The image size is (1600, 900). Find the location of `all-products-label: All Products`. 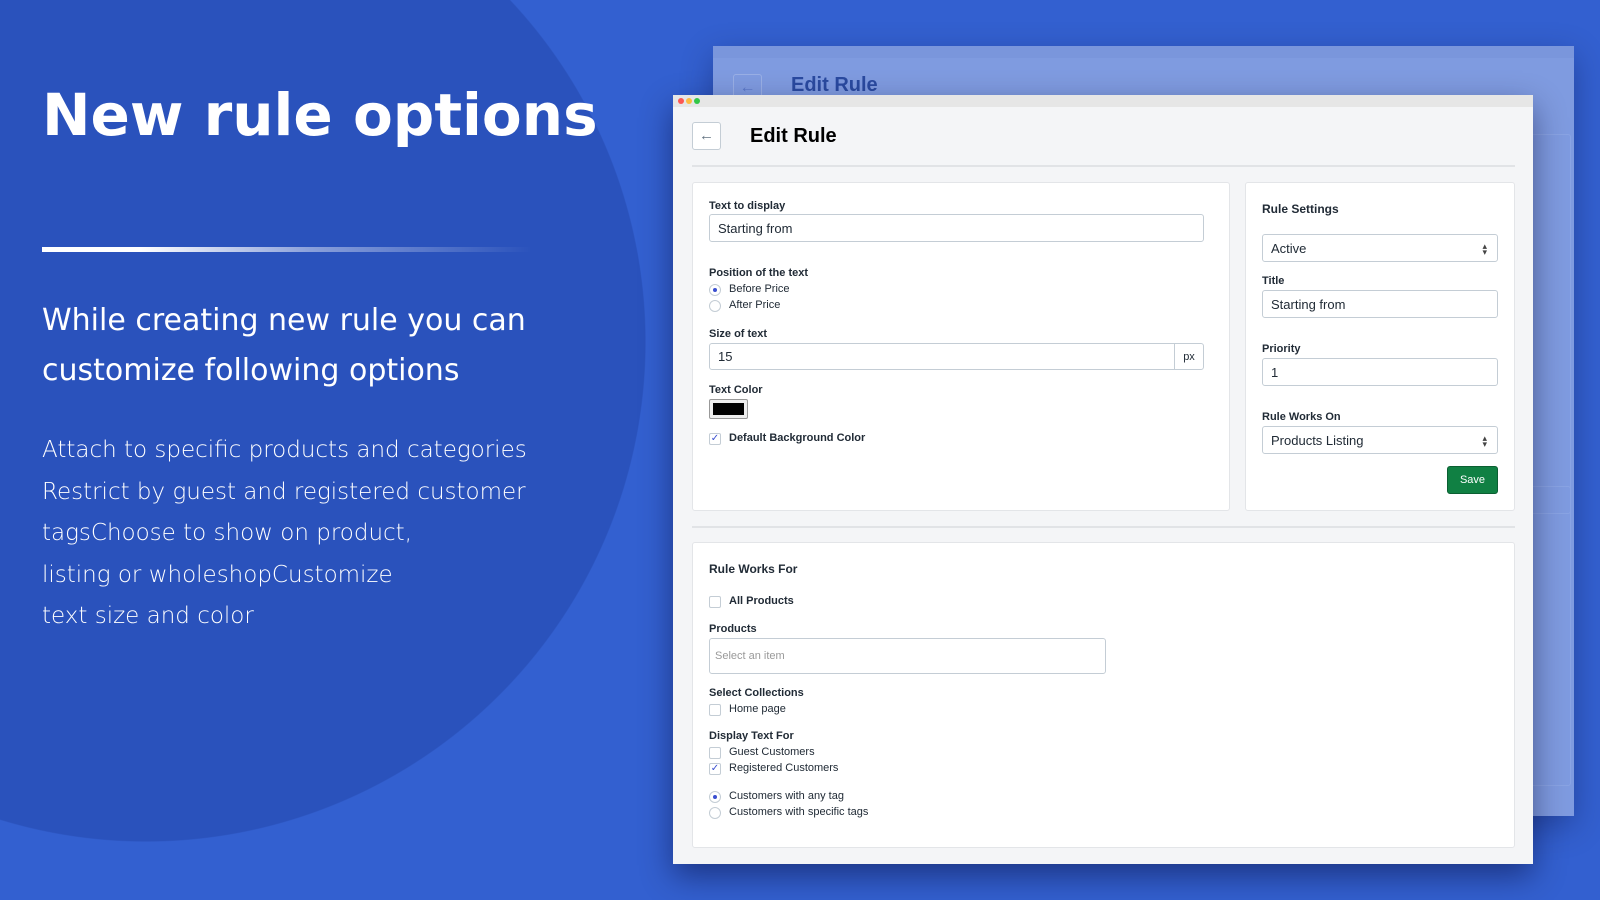

all-products-label: All Products is located at coordinates (761, 601).